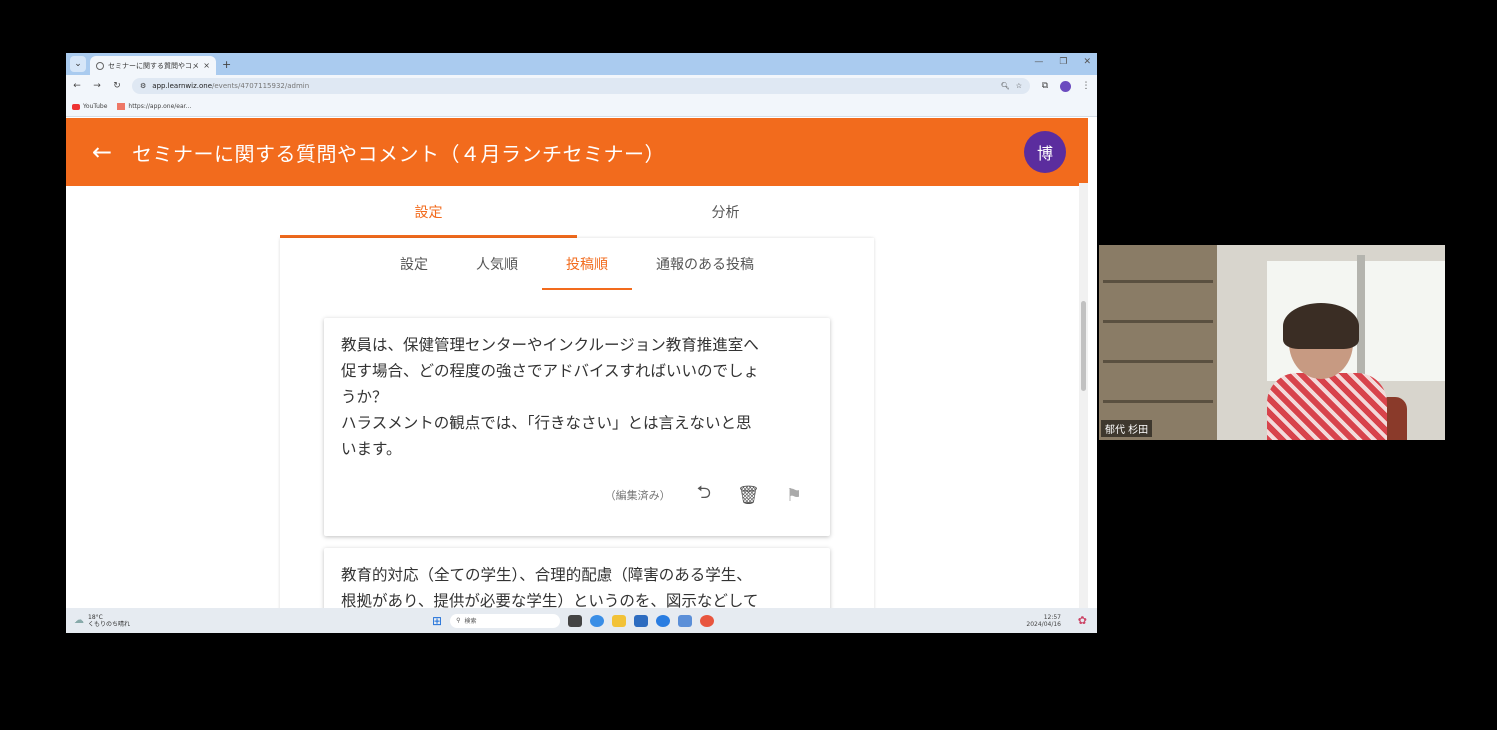 This screenshot has height=730, width=1497. I want to click on edited-label: （編集済み）, so click(637, 495).